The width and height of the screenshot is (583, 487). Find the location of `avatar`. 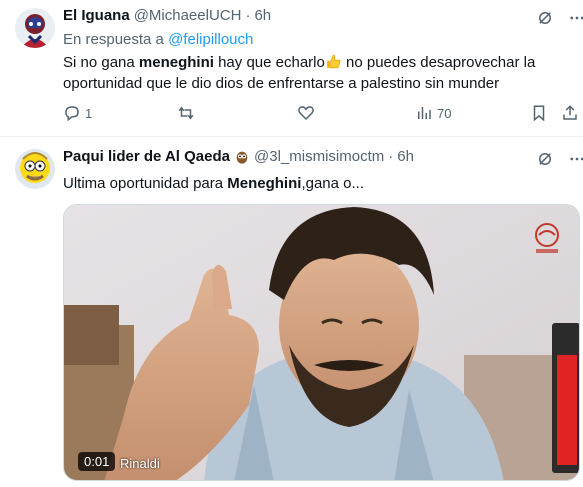

avatar is located at coordinates (35, 169).